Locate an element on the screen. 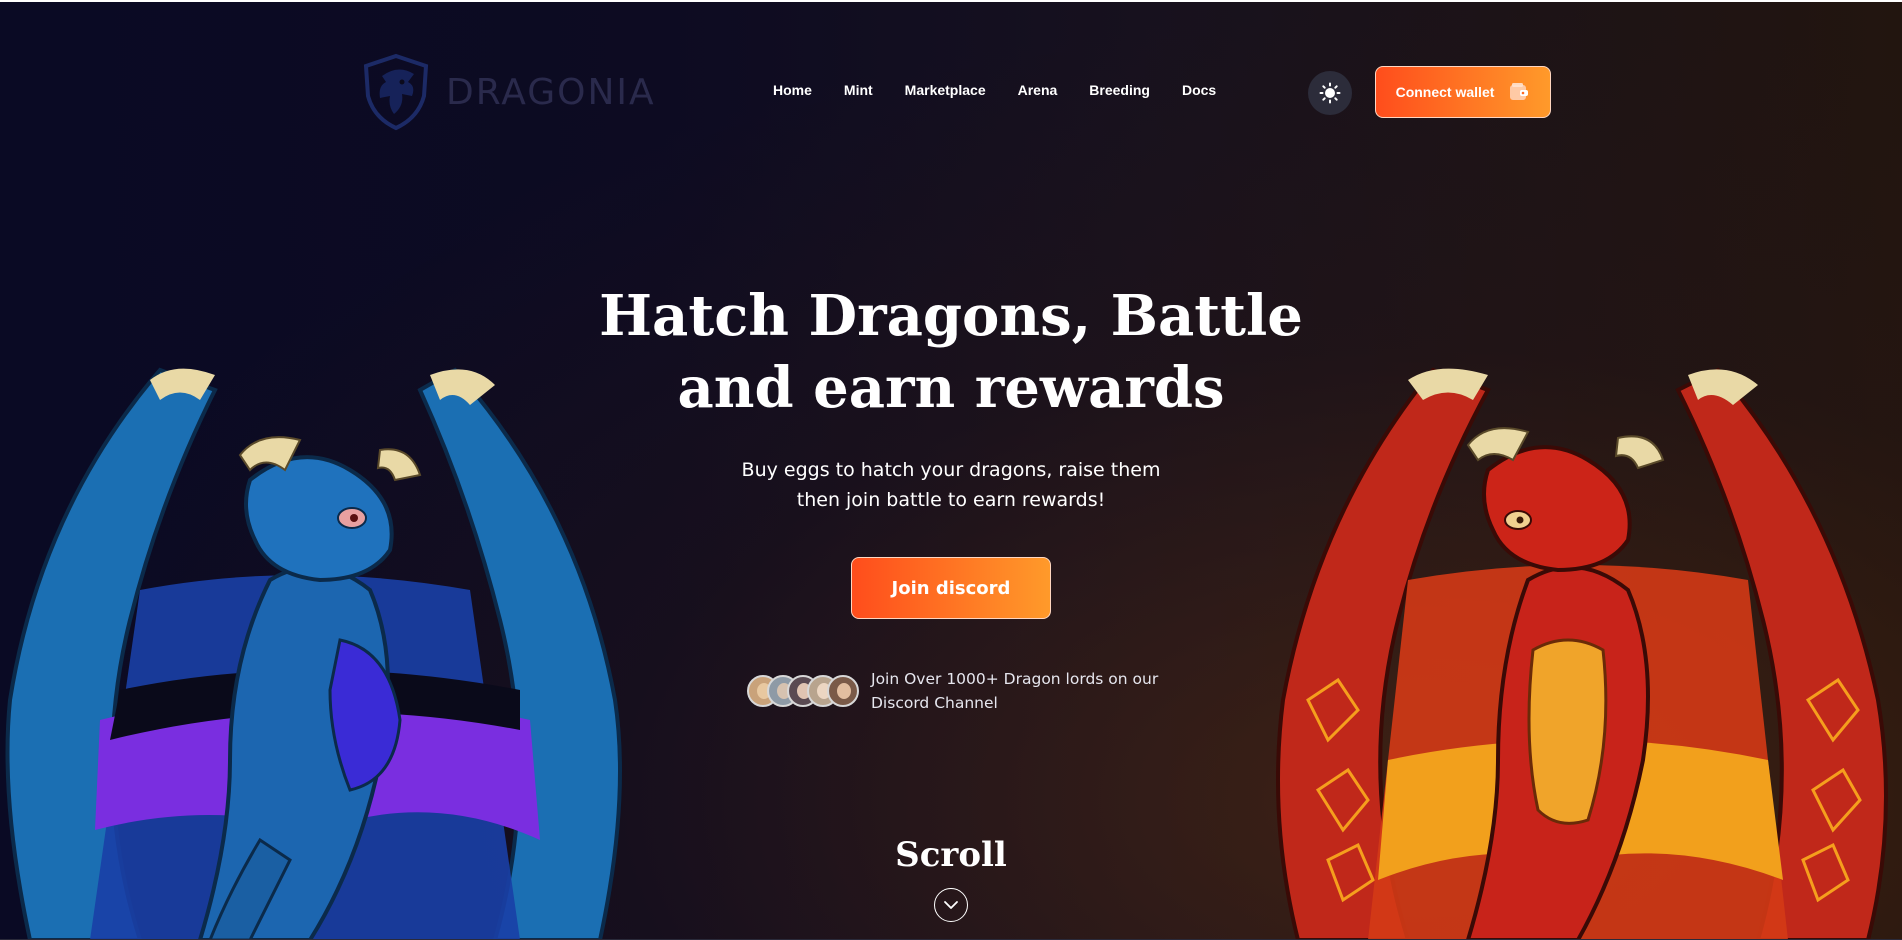  brand-logo: DRAGONIA is located at coordinates (507, 92).